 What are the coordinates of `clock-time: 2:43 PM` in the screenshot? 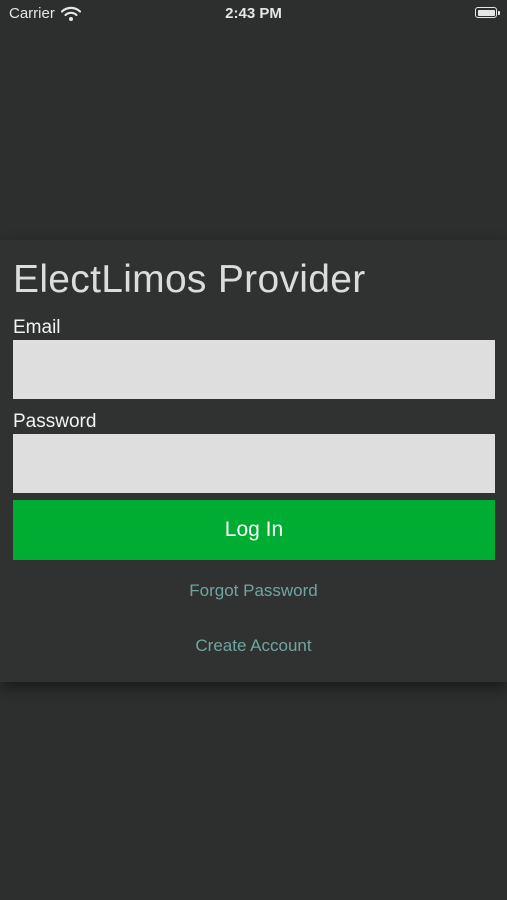 It's located at (253, 13).